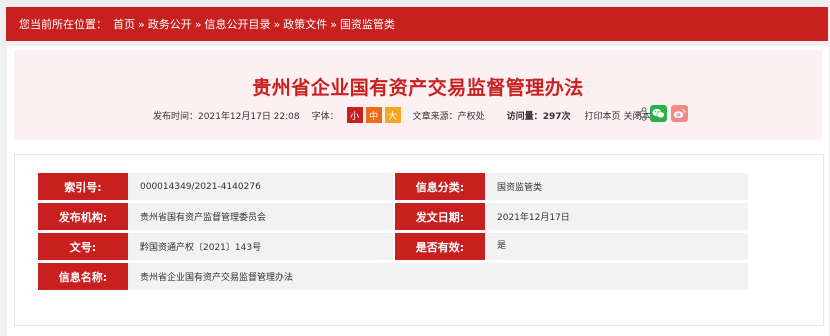 Image resolution: width=830 pixels, height=336 pixels. Describe the element at coordinates (63, 24) in the screenshot. I see `breadcrumb-prefix: 您当前所在位置：` at that location.